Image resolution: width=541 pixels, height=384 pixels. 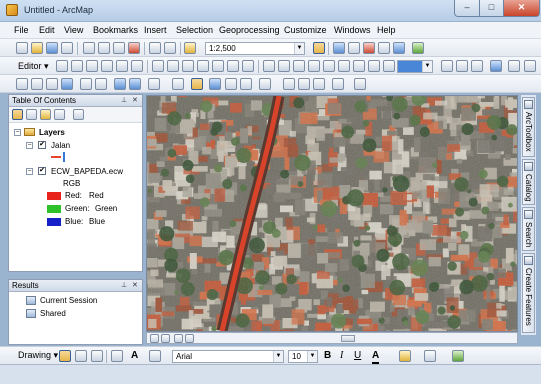 I want to click on menu-windows: Windows, so click(x=352, y=30).